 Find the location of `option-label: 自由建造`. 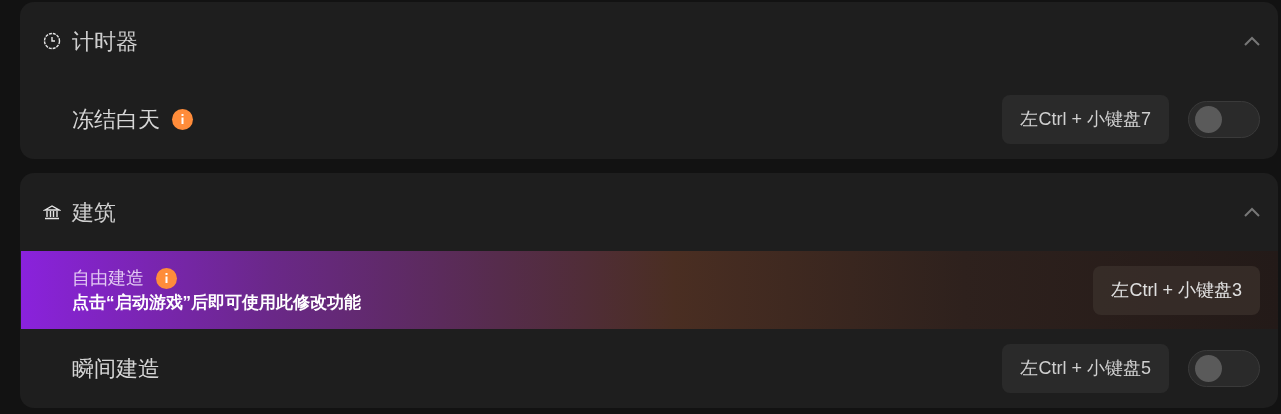

option-label: 自由建造 is located at coordinates (108, 278).